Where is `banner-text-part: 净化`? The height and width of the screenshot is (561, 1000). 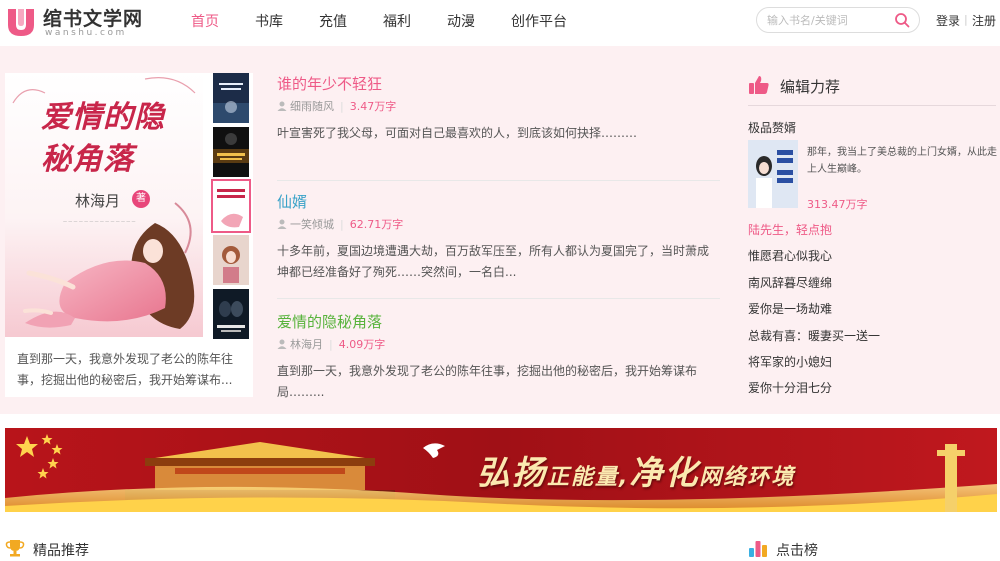
banner-text-part: 净化 is located at coordinates (664, 472).